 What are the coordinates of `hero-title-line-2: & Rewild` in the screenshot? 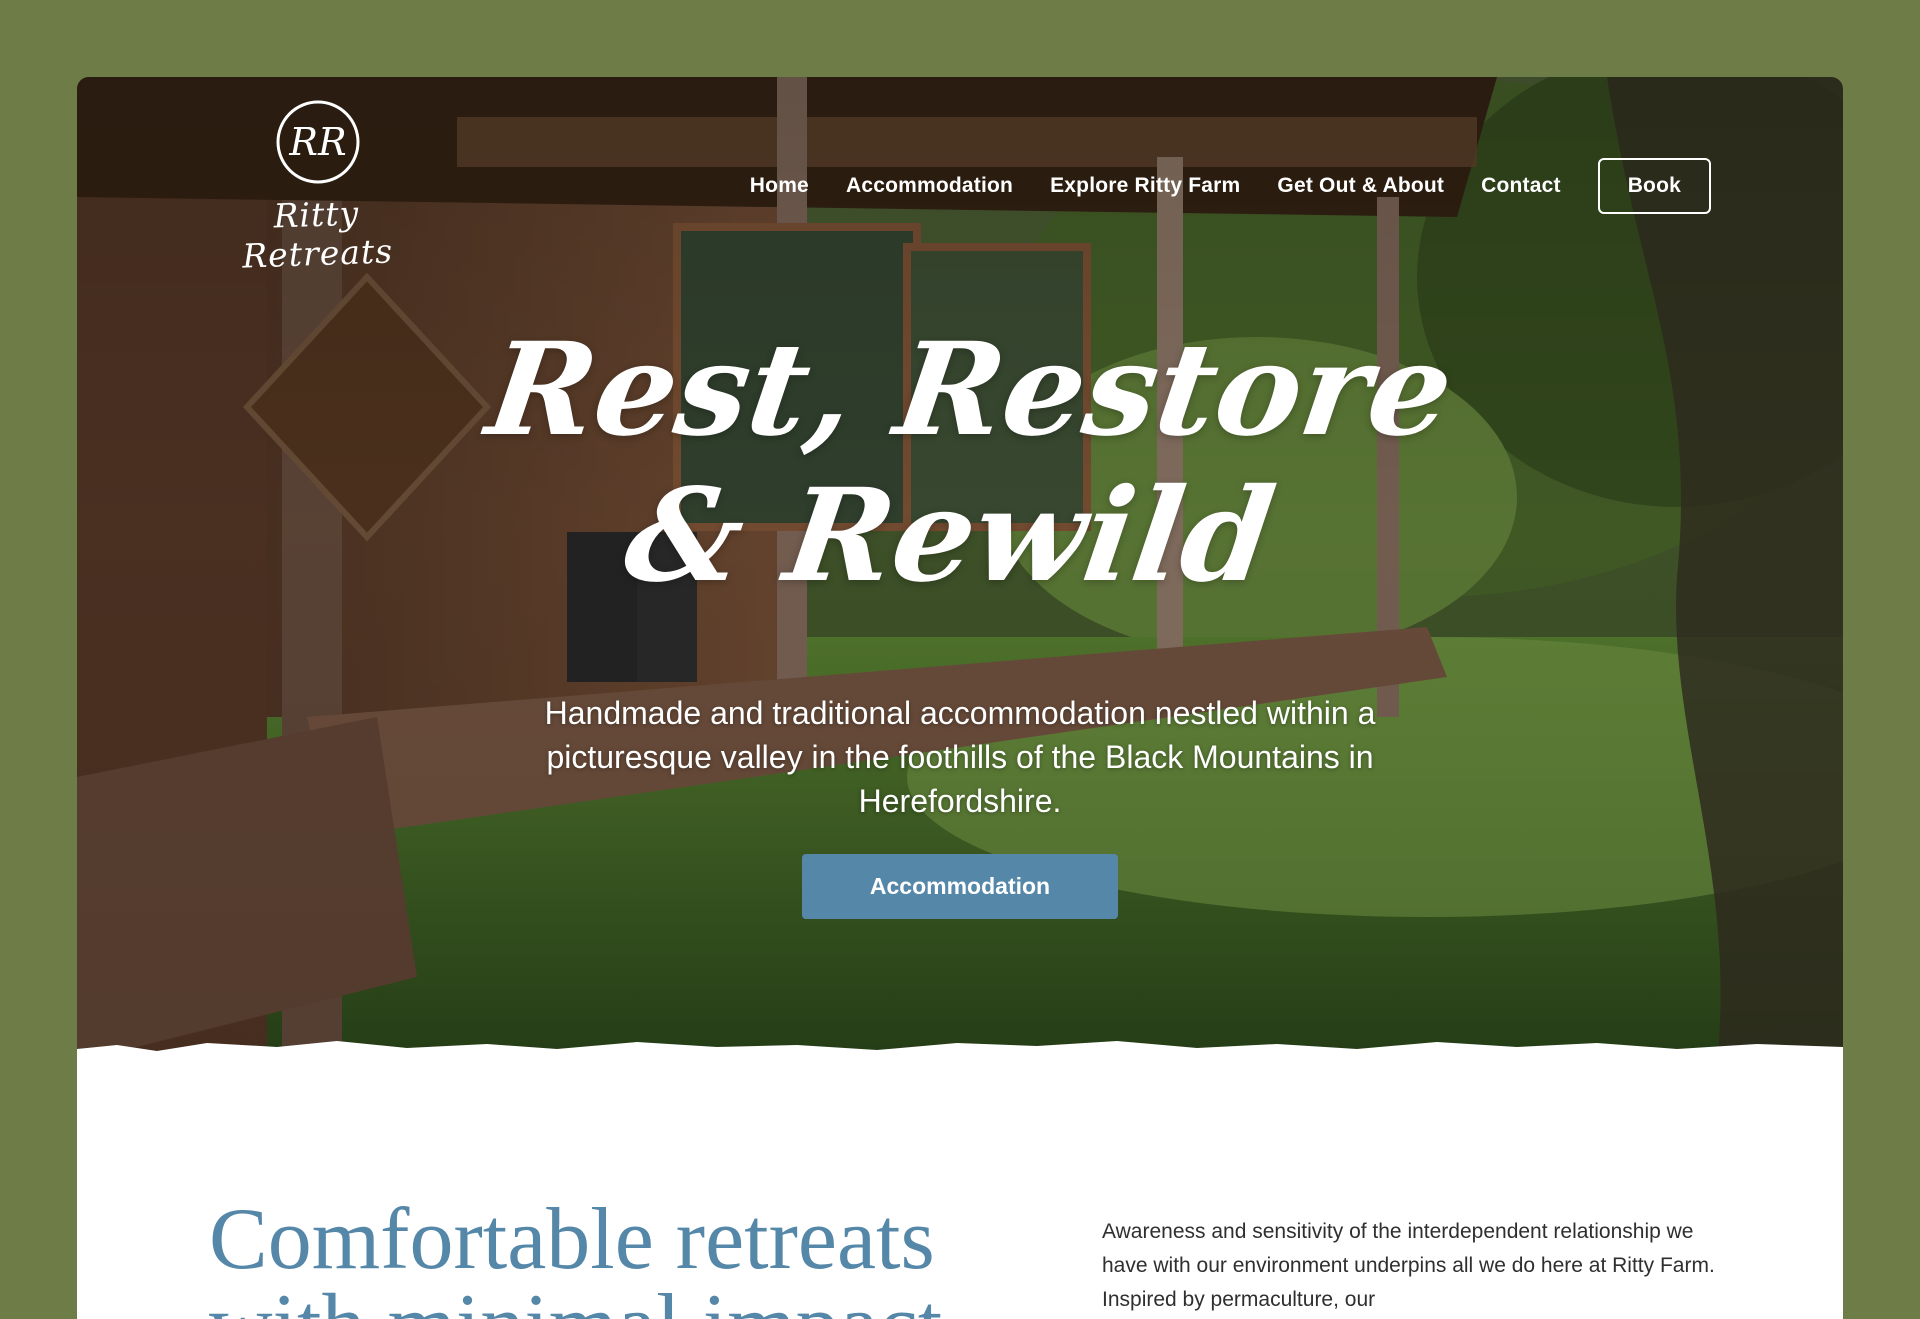 It's located at (949, 536).